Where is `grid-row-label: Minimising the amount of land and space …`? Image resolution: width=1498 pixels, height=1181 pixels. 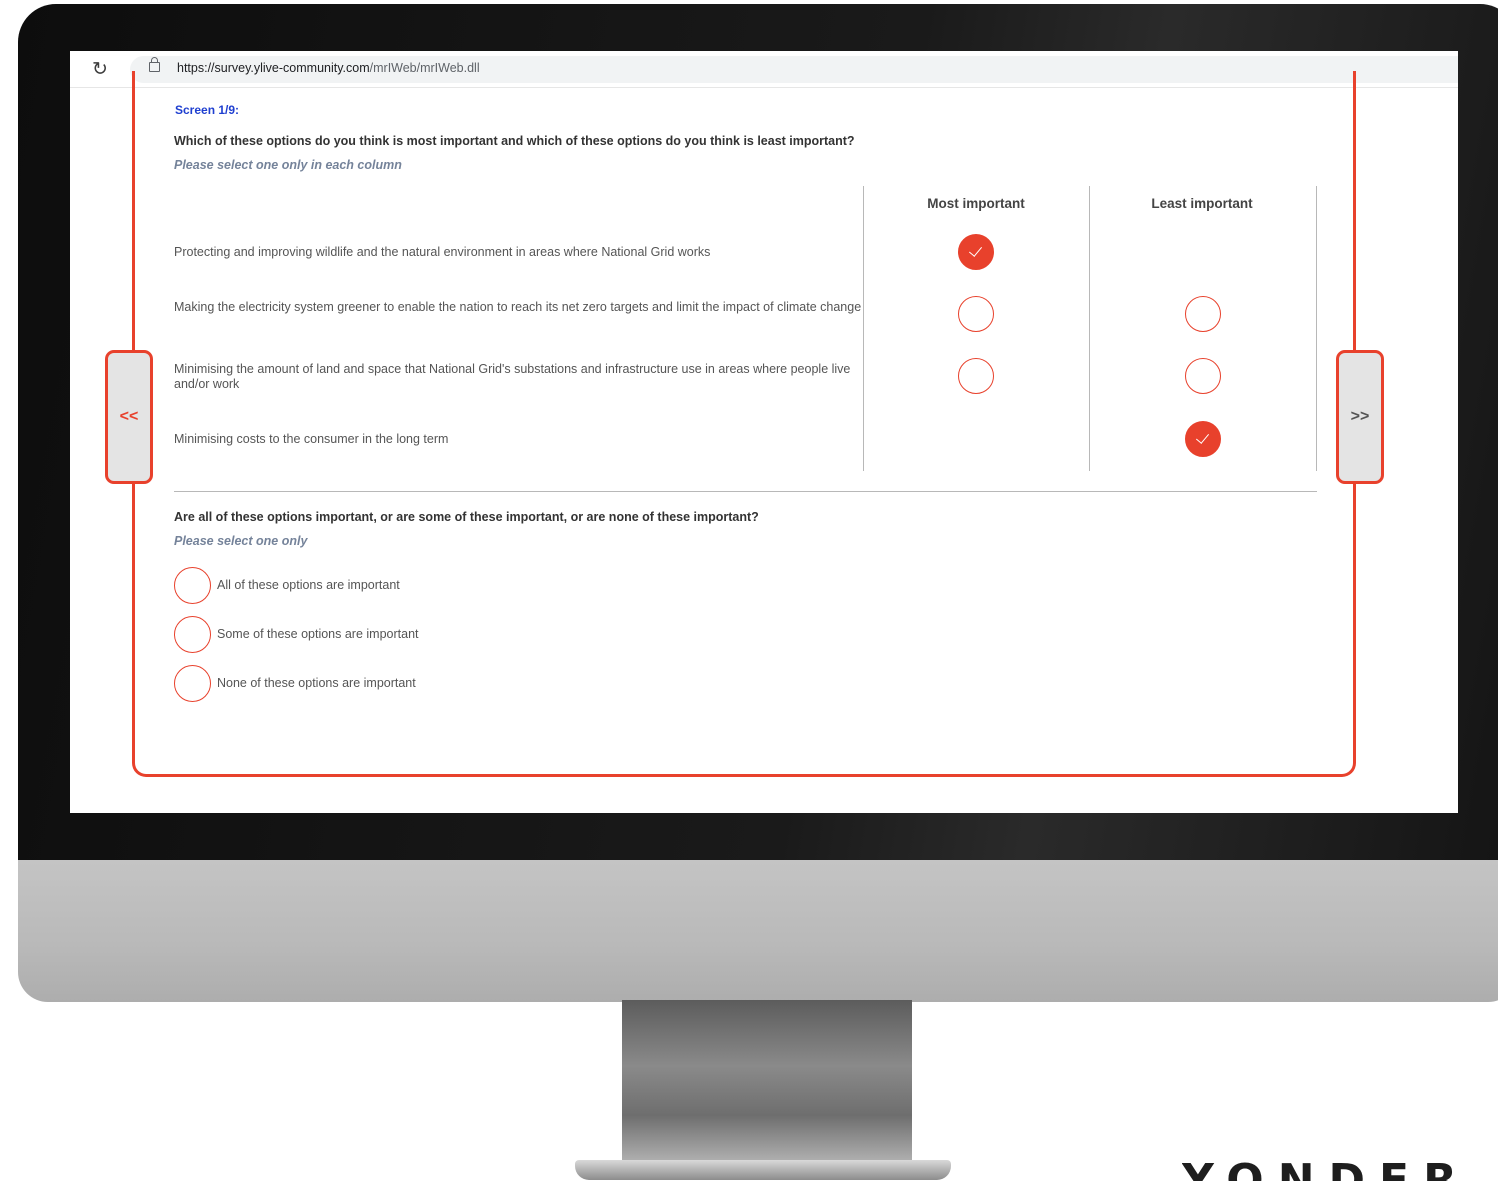
grid-row-label: Minimising the amount of land and space … is located at coordinates (512, 376).